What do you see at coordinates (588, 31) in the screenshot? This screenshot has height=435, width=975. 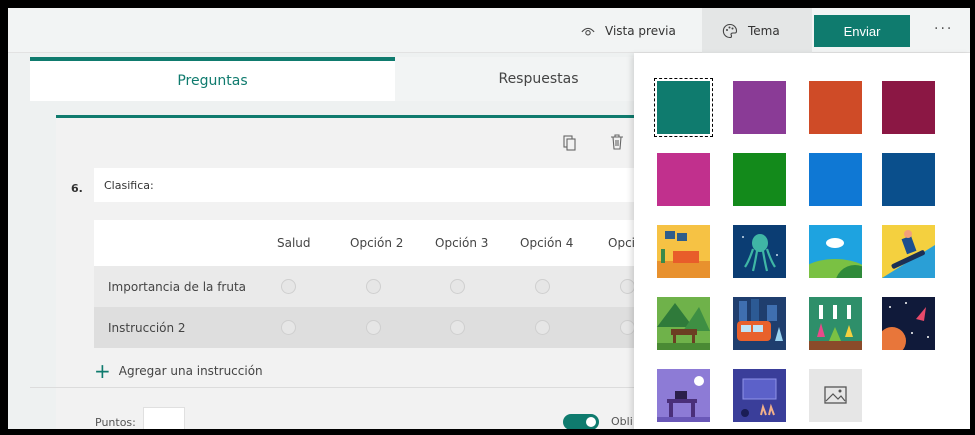 I see `eye-icon` at bounding box center [588, 31].